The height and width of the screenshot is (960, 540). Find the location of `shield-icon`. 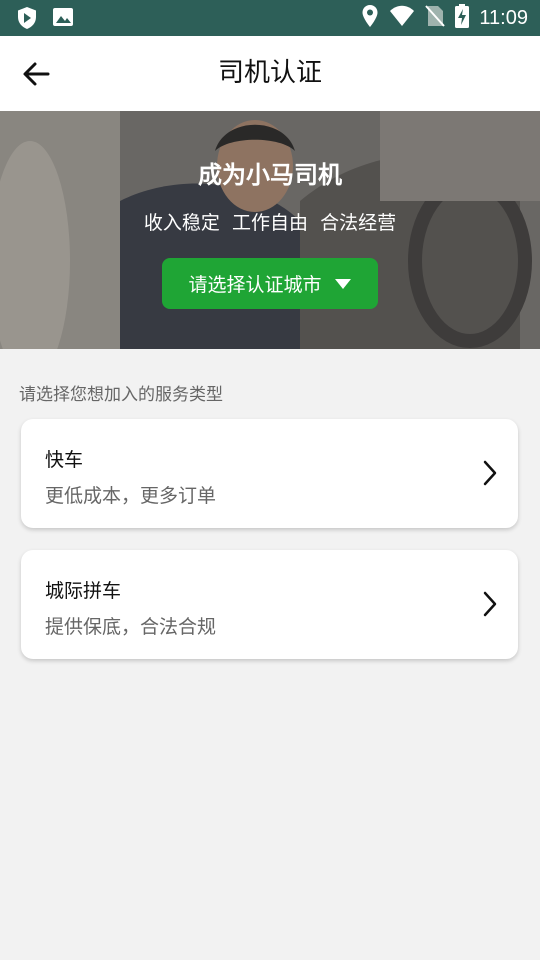

shield-icon is located at coordinates (27, 20).